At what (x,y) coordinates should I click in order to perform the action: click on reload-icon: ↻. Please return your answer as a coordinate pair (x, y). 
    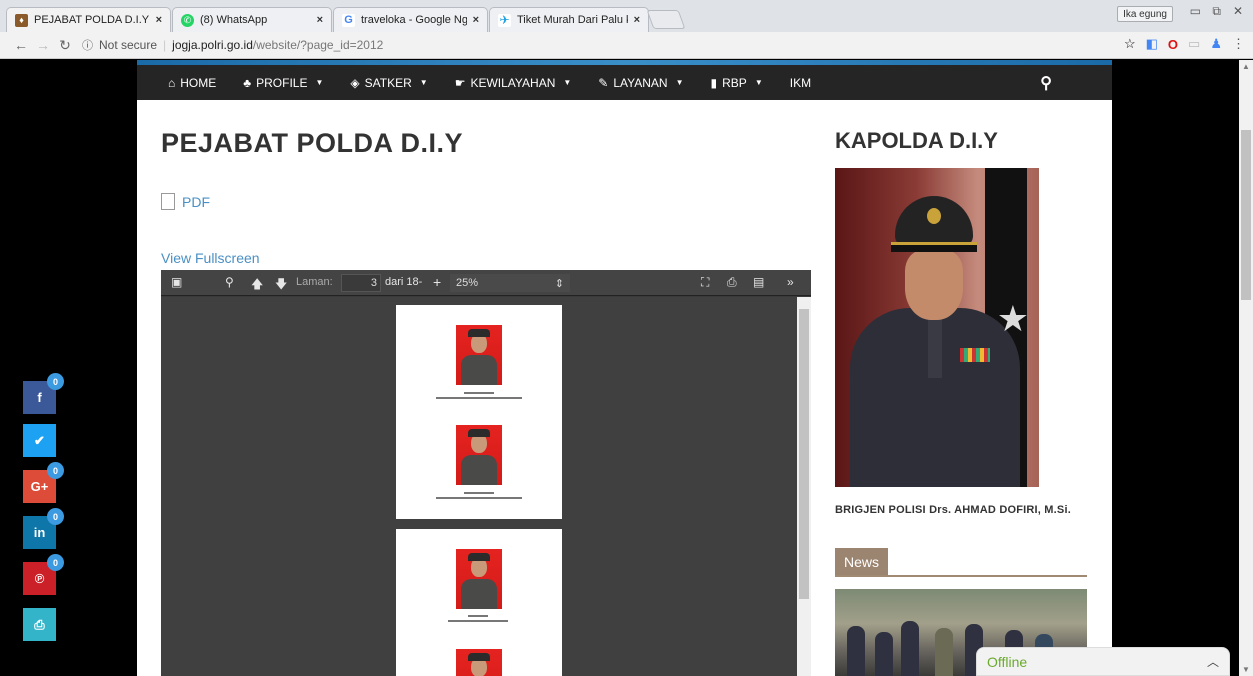
    Looking at the image, I should click on (65, 45).